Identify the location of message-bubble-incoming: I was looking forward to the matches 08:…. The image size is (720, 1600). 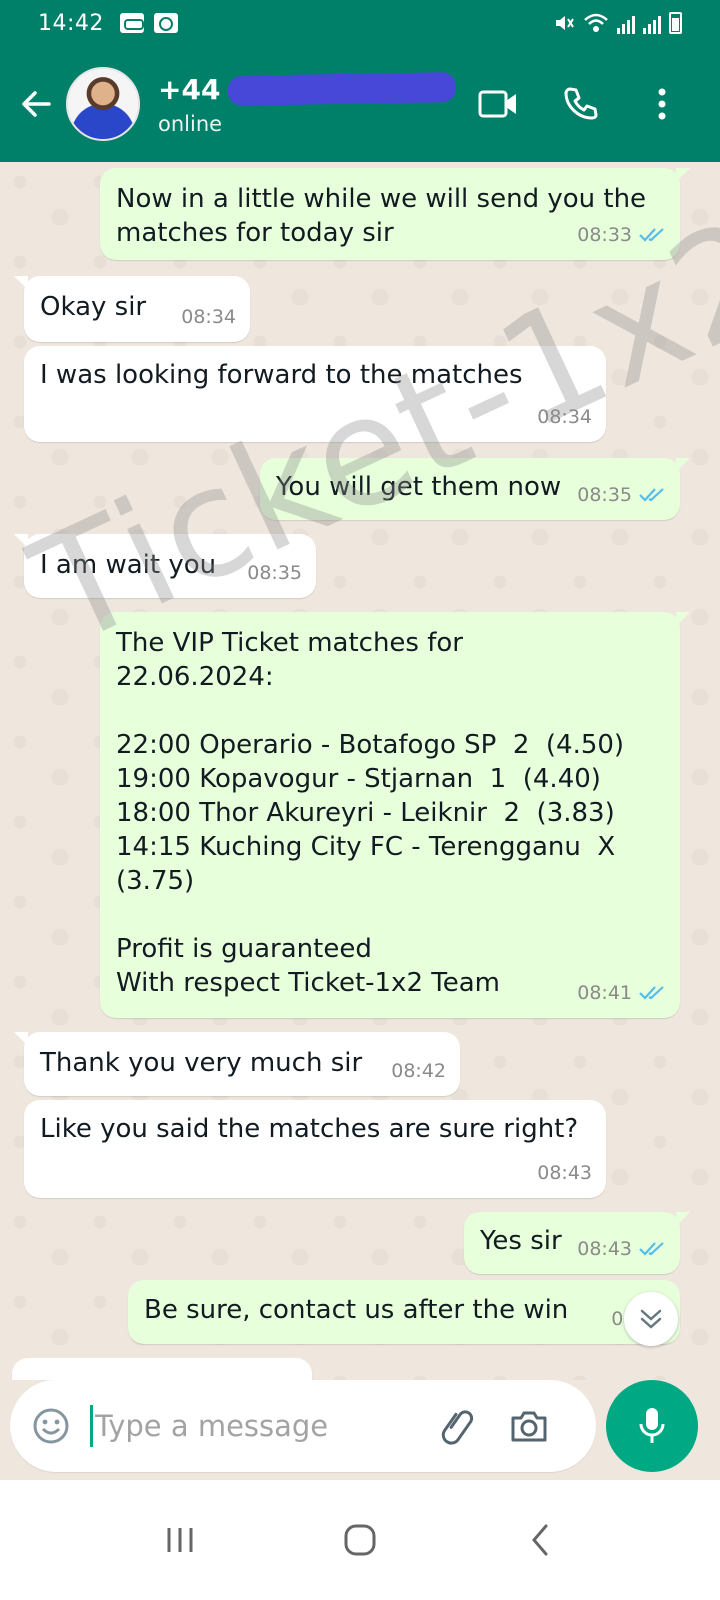
(315, 394).